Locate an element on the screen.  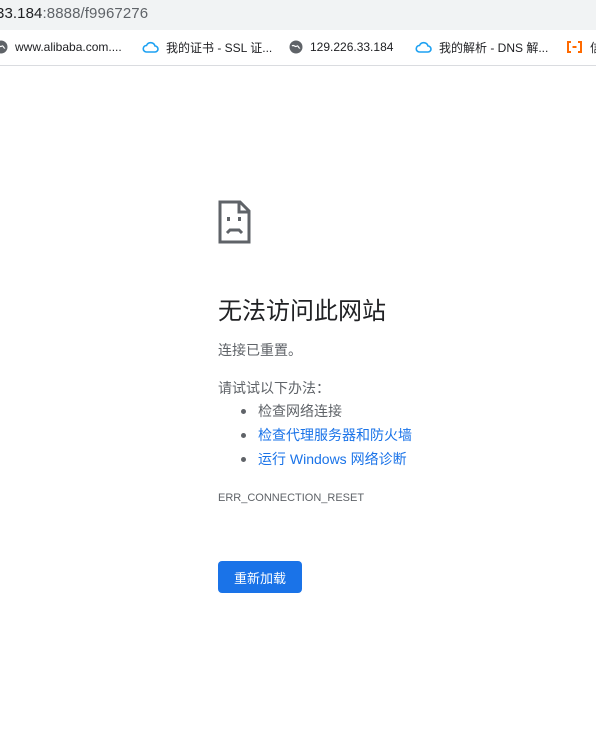
suggestions-heading: 请试试以下办法： is located at coordinates (274, 388).